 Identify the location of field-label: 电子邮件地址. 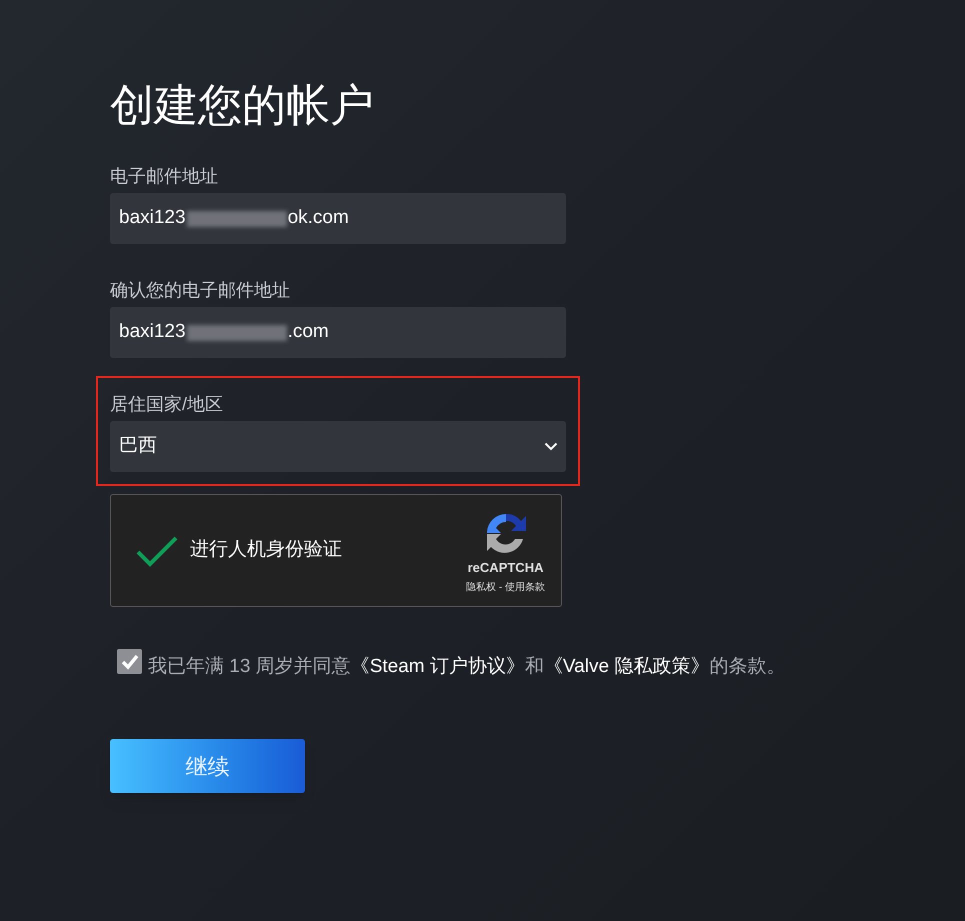
(164, 176).